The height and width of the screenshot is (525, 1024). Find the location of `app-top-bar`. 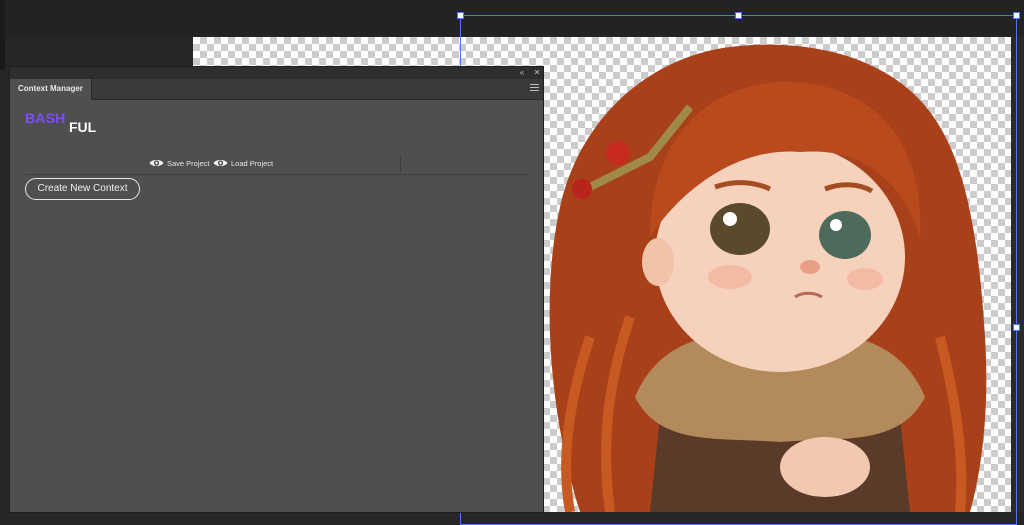

app-top-bar is located at coordinates (512, 18).